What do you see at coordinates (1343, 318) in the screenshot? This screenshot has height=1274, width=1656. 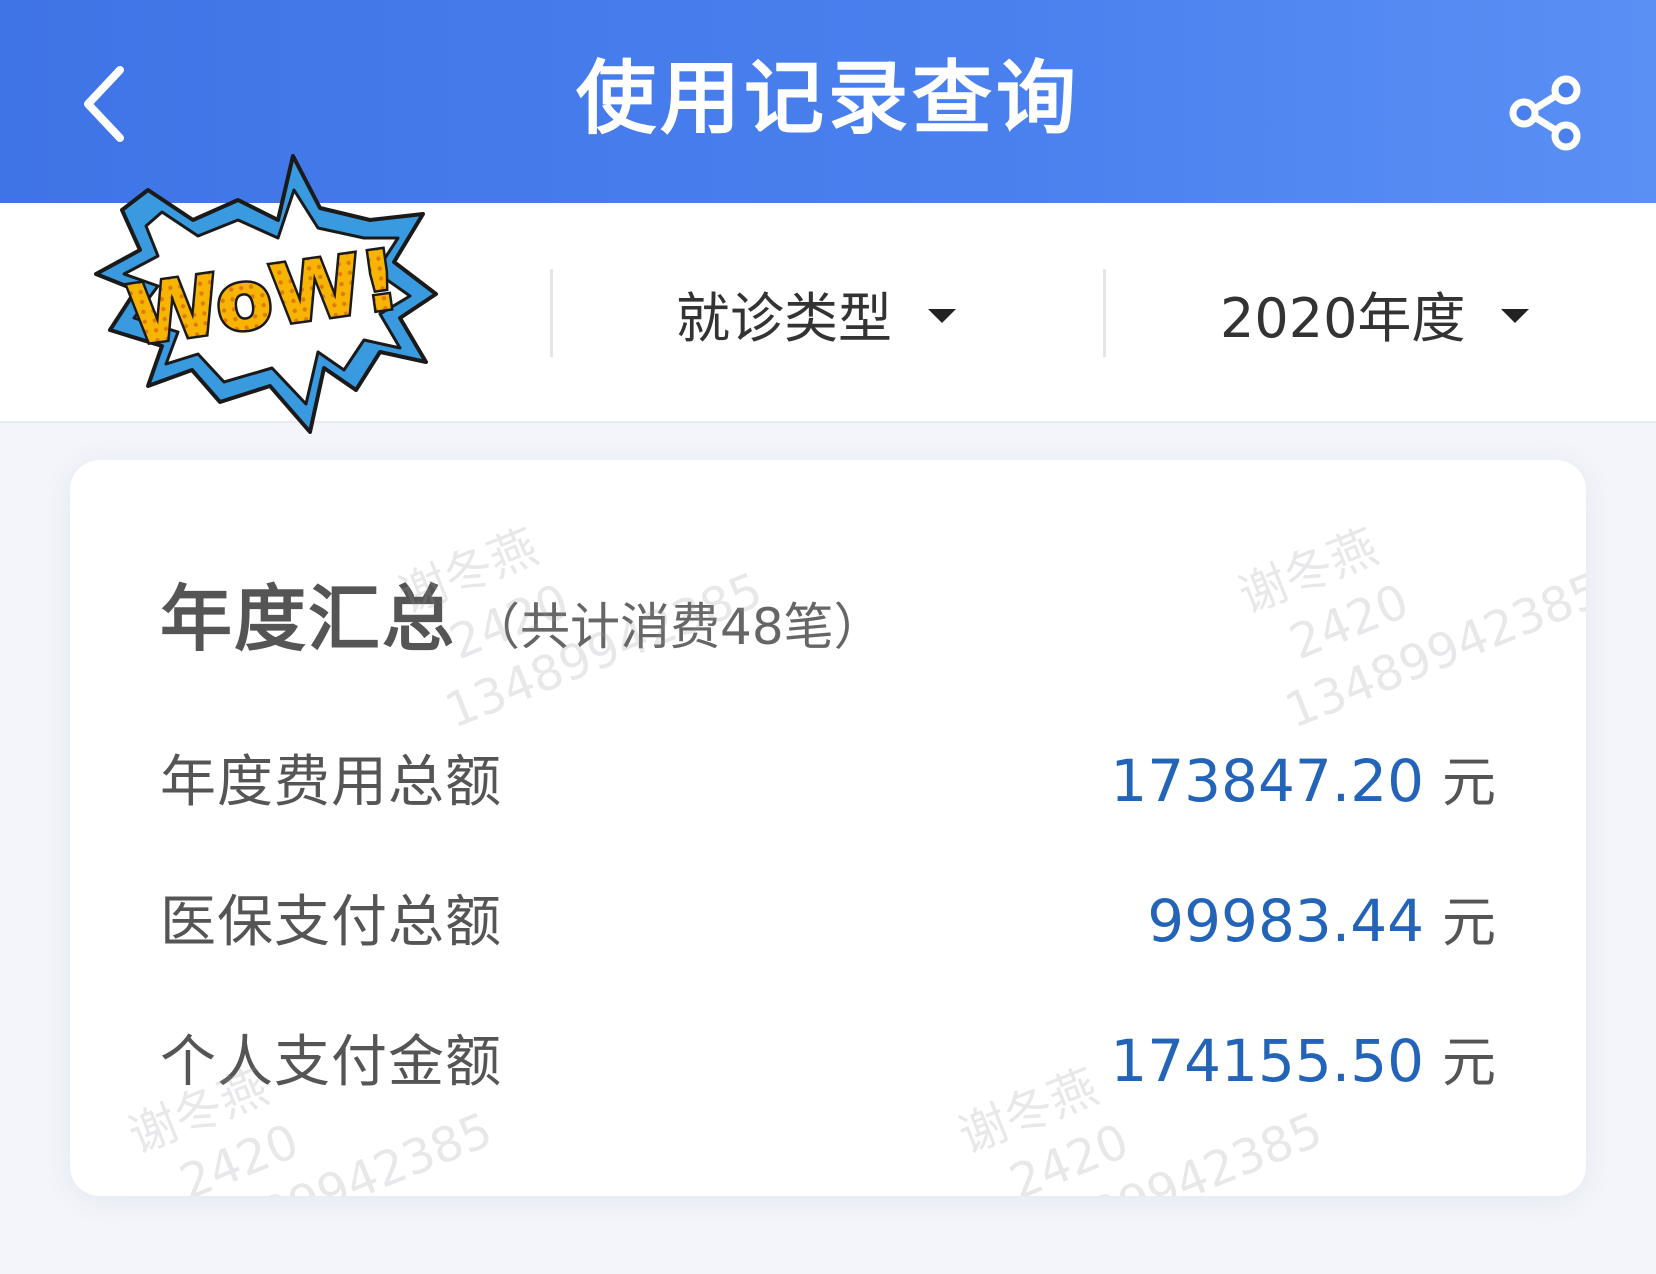 I see `year-label: 2020年度` at bounding box center [1343, 318].